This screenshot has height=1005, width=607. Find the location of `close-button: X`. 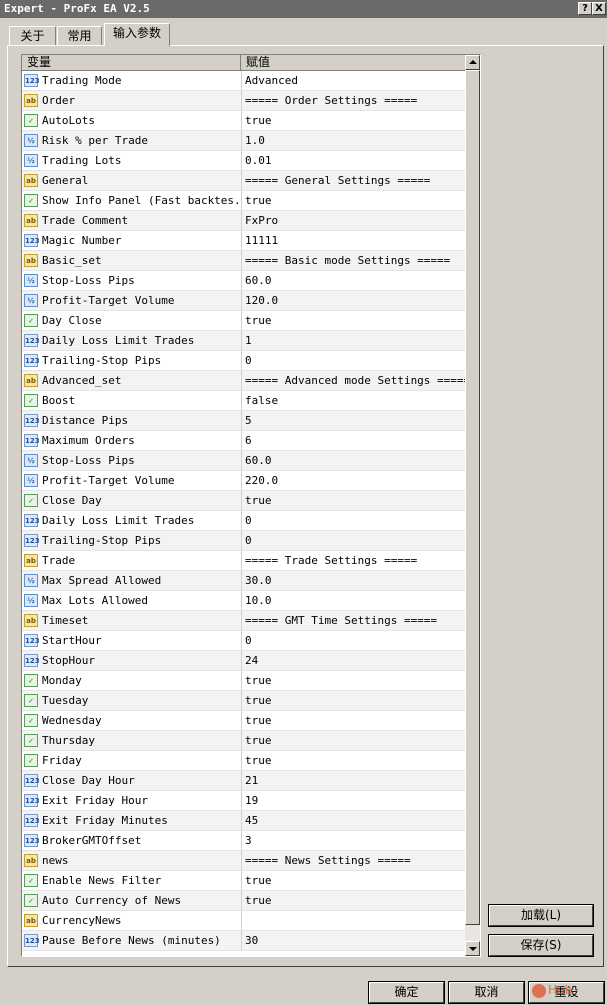

close-button: X is located at coordinates (599, 8).